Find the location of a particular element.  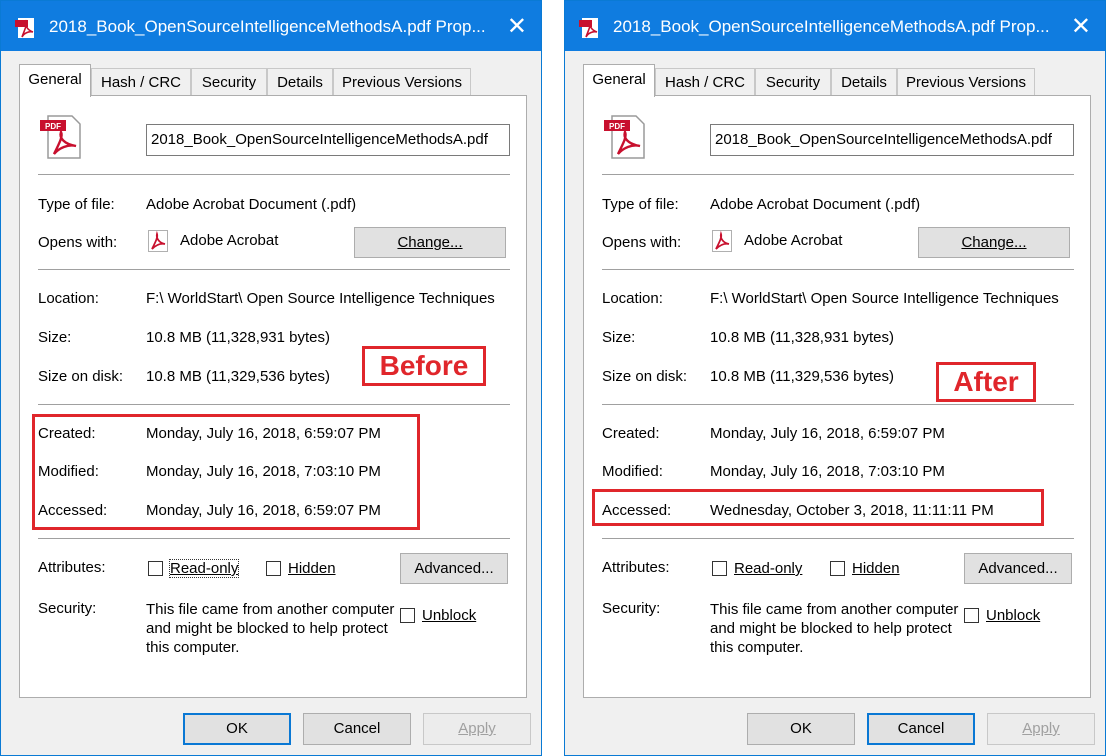

created-value: Monday, July 16, 2018, 6:59:07 PM is located at coordinates (827, 433).